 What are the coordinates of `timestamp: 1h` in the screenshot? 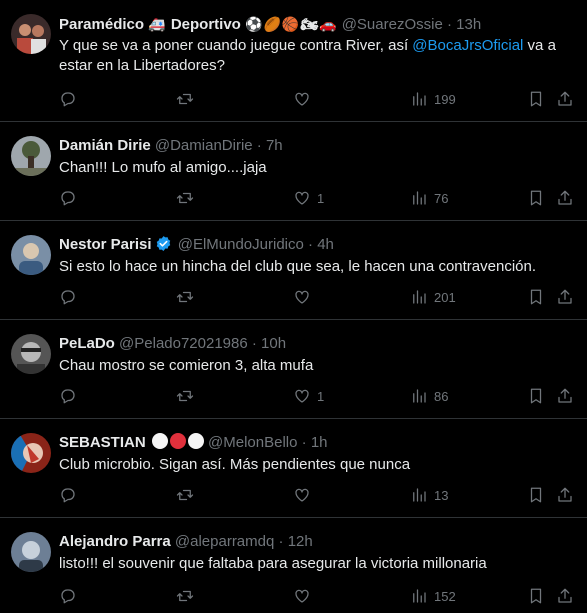 It's located at (319, 442).